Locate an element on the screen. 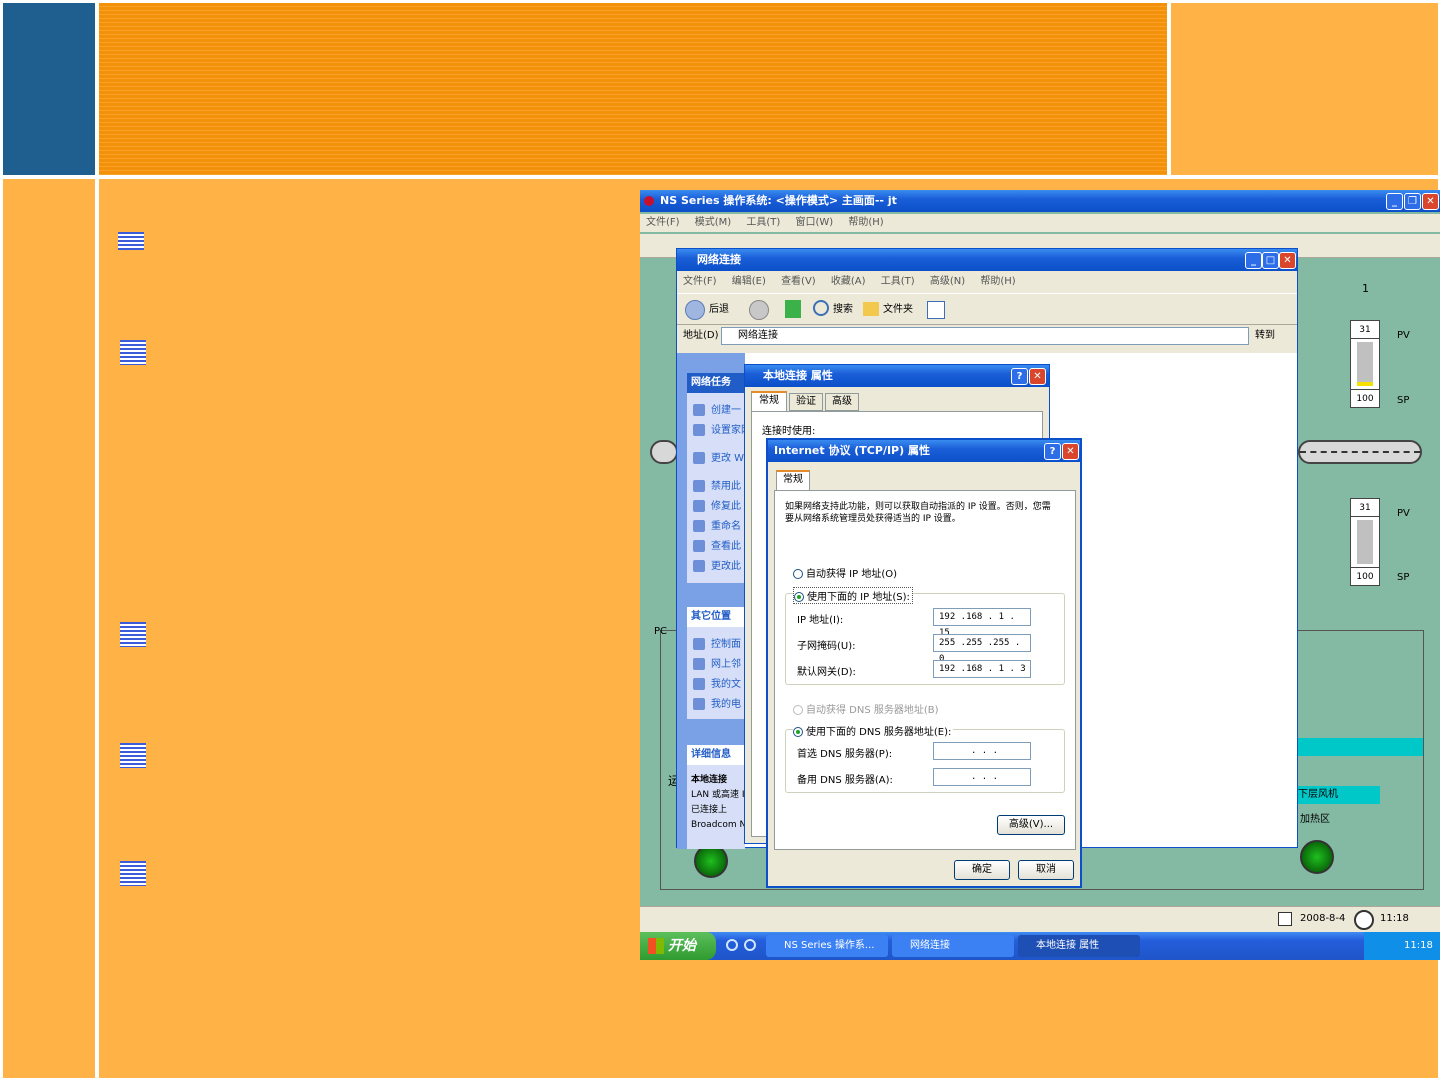  task-change: 更改此 is located at coordinates (717, 564).